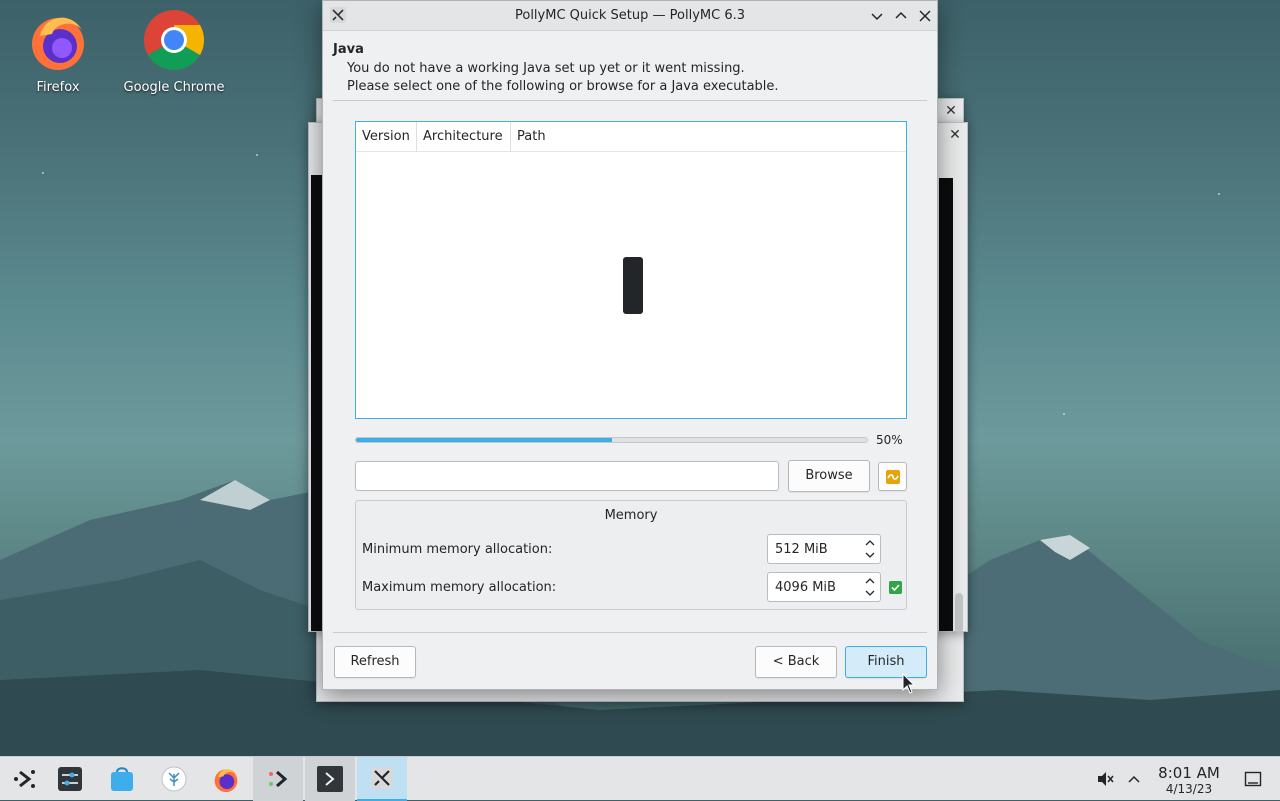  What do you see at coordinates (464, 137) in the screenshot?
I see `column-header-architecture: Architecture` at bounding box center [464, 137].